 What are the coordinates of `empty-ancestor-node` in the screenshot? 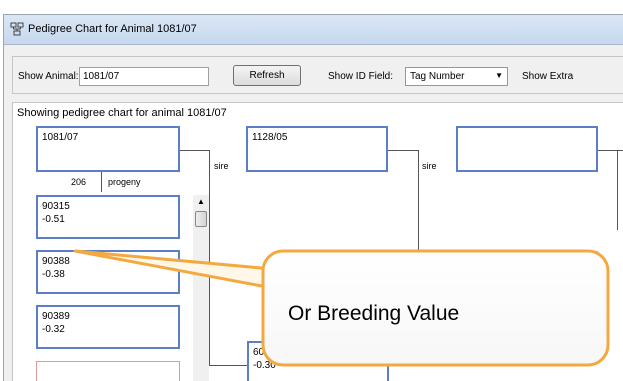 It's located at (527, 271).